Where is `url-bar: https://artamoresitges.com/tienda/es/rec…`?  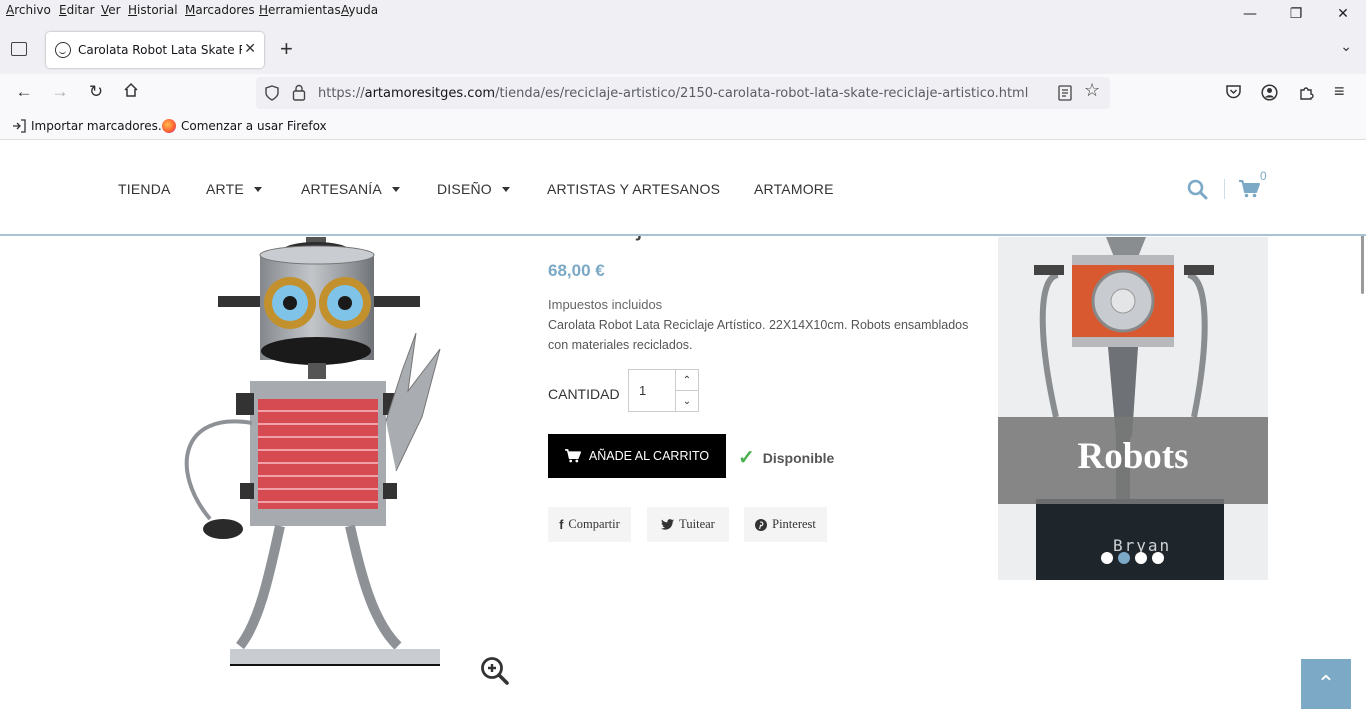
url-bar: https://artamoresitges.com/tienda/es/rec… is located at coordinates (683, 93).